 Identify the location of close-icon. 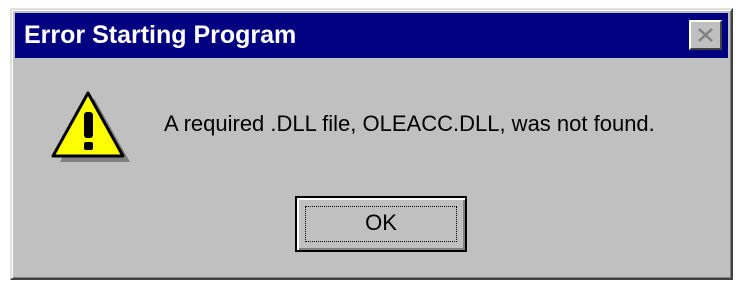
(705, 35).